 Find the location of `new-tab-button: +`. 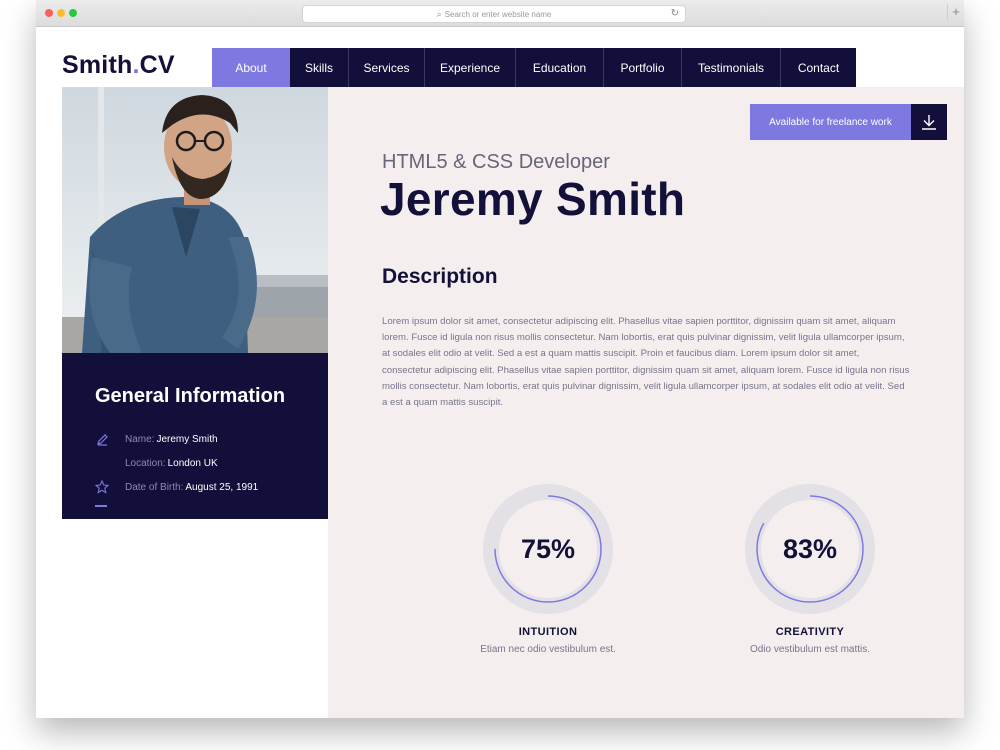

new-tab-button: + is located at coordinates (955, 12).